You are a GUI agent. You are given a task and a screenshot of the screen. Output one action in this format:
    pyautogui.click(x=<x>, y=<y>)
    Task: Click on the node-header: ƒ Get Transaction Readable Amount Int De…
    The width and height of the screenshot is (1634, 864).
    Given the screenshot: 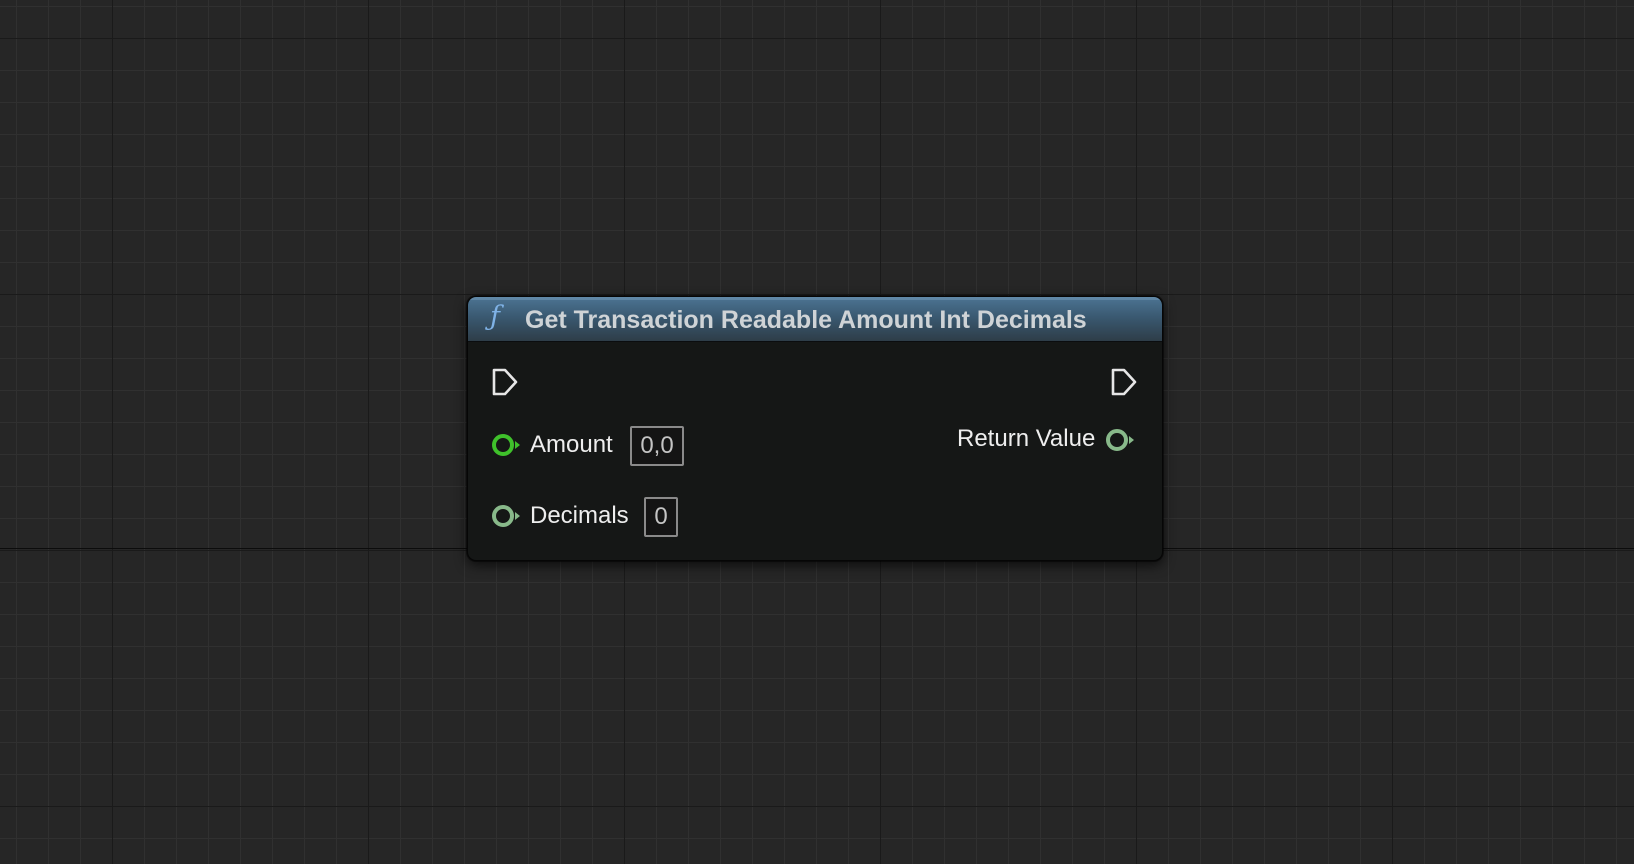 What is the action you would take?
    pyautogui.click(x=815, y=319)
    